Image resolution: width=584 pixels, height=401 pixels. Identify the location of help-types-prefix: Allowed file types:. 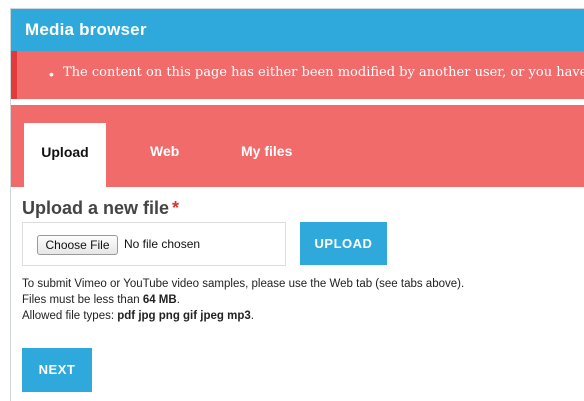
(68, 316).